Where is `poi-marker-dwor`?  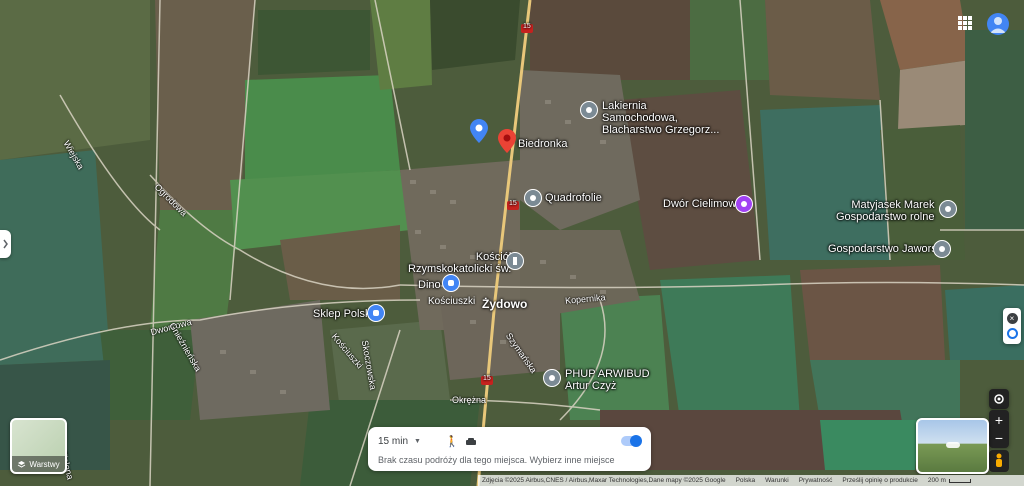
poi-marker-dwor is located at coordinates (744, 204).